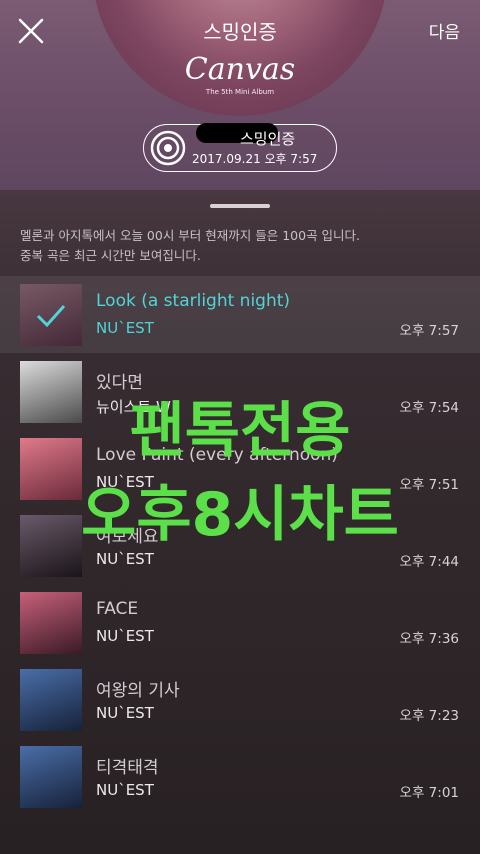  I want to click on song-time: 오후 7:23, so click(429, 716).